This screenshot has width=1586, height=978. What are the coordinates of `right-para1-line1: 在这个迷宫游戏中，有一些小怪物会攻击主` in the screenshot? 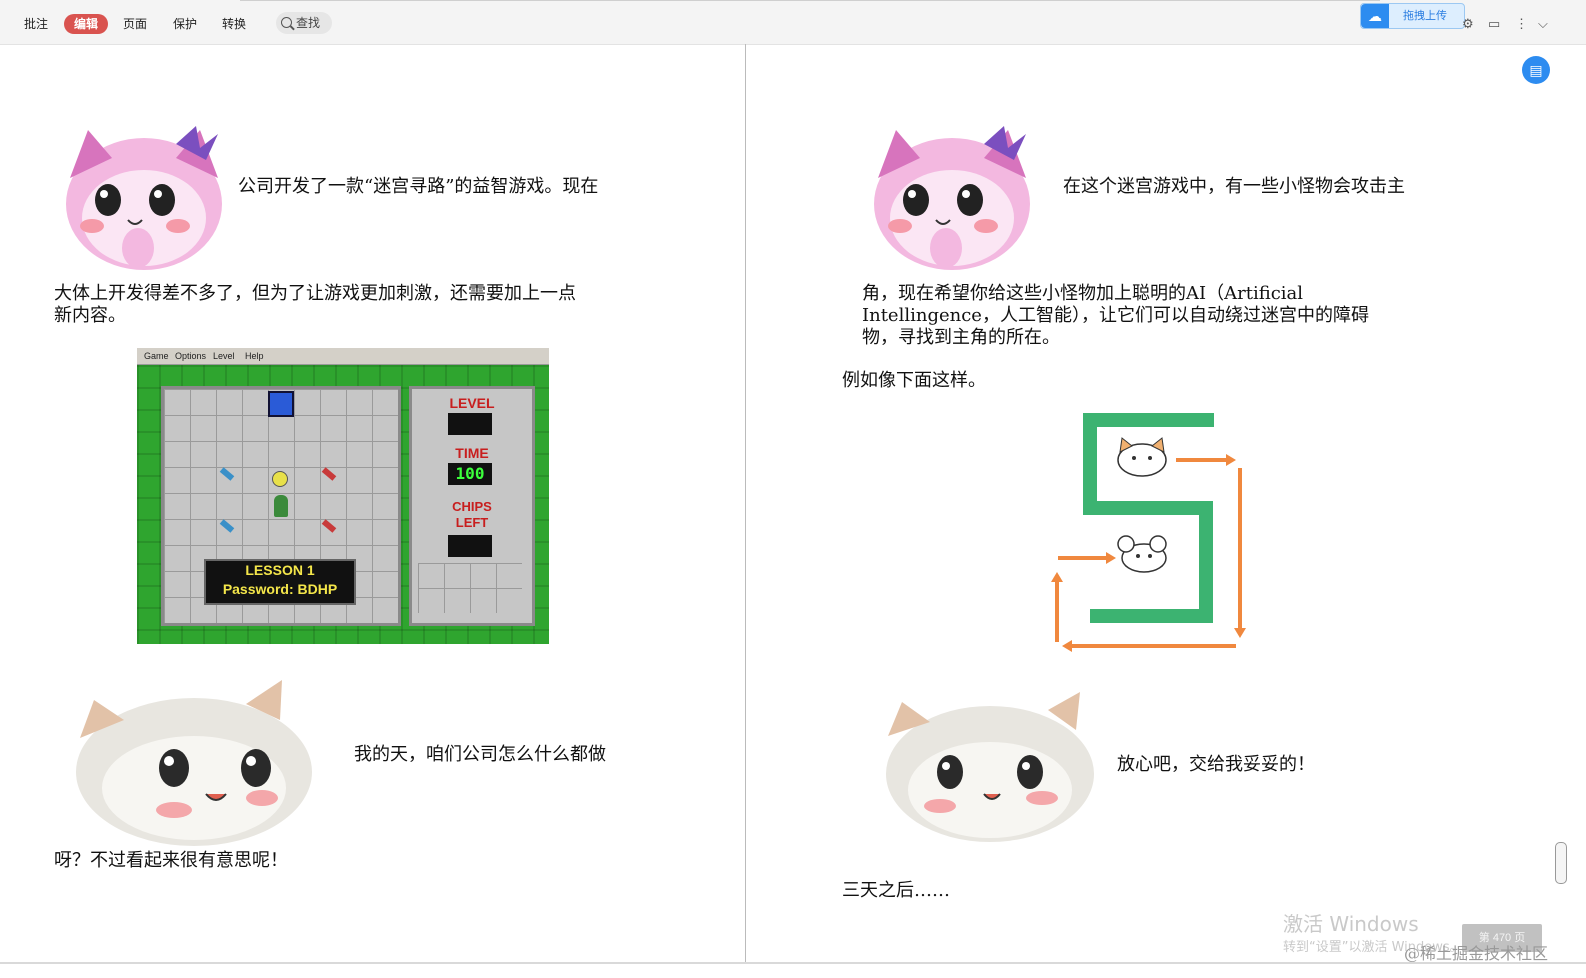 It's located at (1234, 186).